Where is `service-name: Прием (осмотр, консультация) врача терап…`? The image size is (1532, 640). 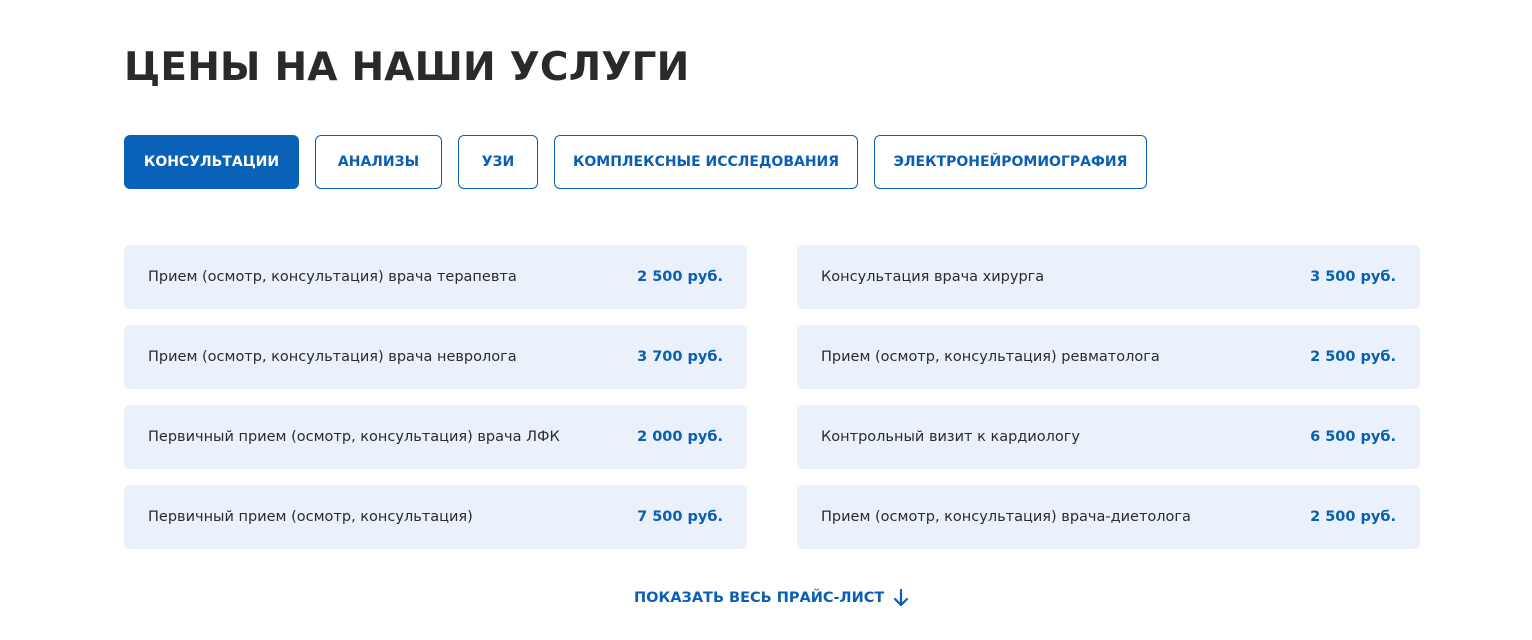
service-name: Прием (осмотр, консультация) врача терап… is located at coordinates (332, 277).